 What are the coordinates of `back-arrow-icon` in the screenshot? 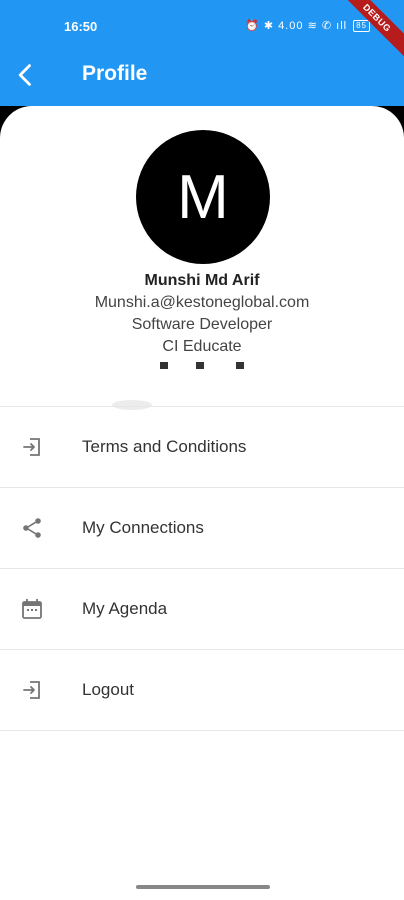 It's located at (26, 75).